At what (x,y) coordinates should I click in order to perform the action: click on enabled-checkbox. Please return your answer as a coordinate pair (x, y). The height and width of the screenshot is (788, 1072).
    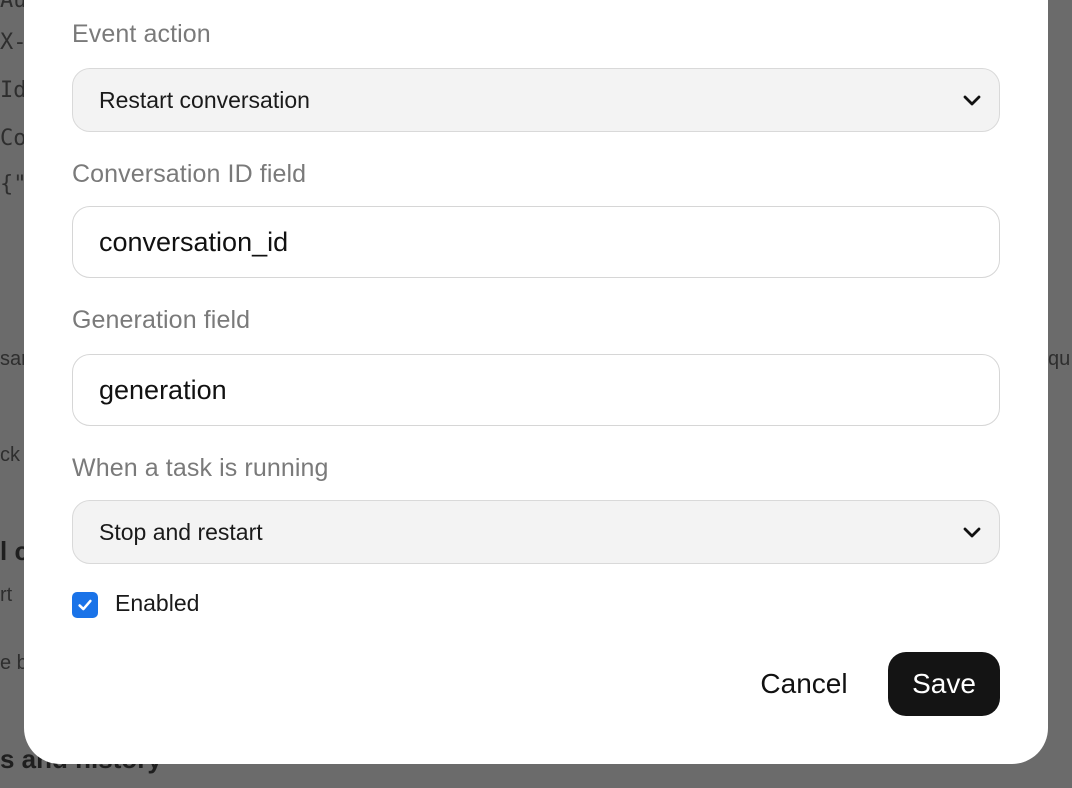
    Looking at the image, I should click on (85, 605).